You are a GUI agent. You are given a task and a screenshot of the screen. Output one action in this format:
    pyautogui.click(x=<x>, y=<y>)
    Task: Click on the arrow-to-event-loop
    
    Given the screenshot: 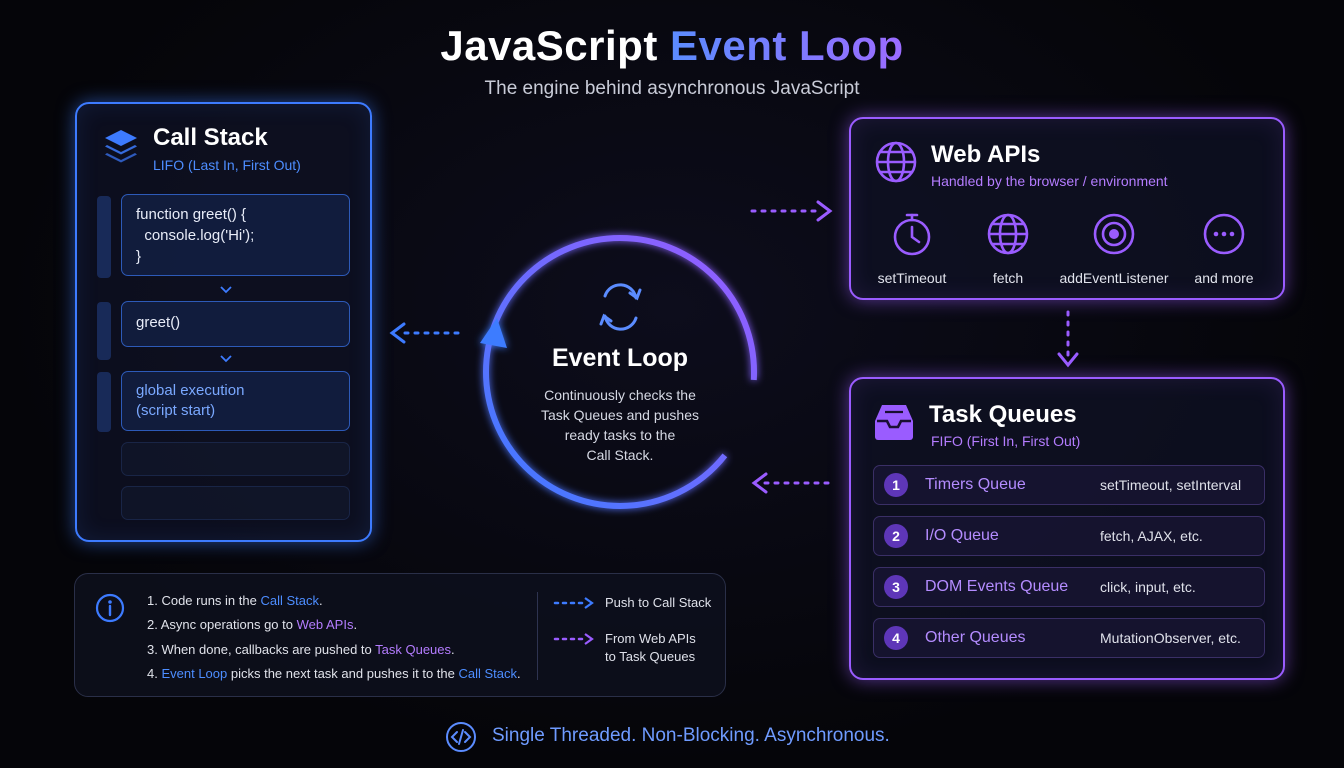 What is the action you would take?
    pyautogui.click(x=790, y=483)
    